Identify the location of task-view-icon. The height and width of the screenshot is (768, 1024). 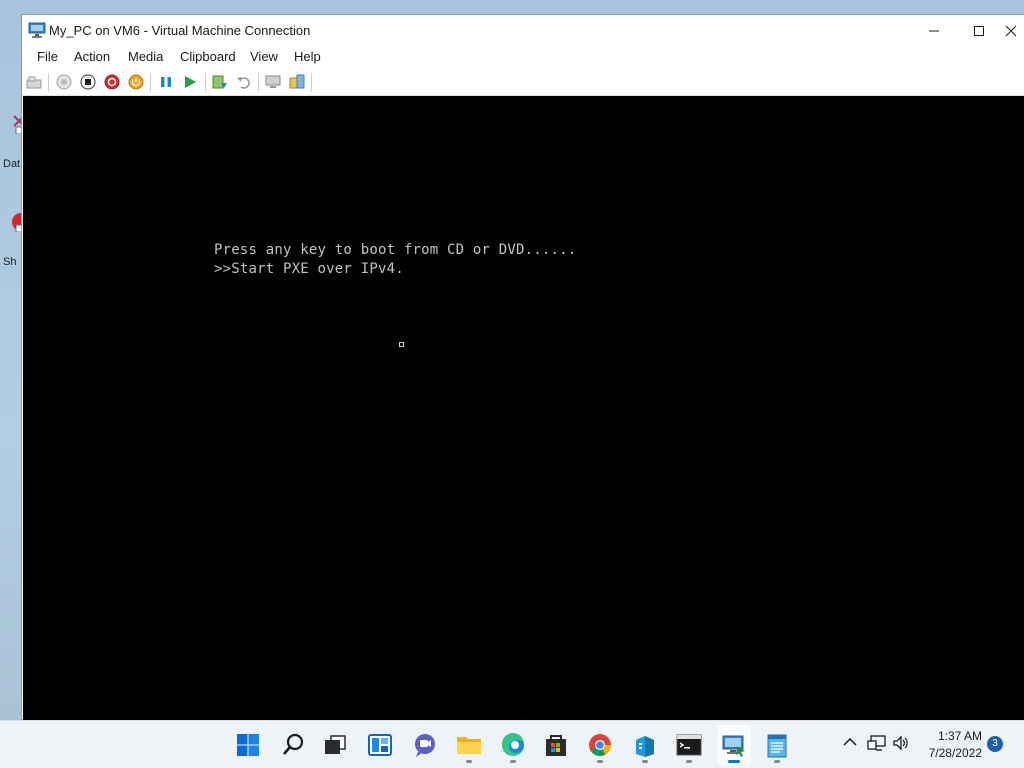
(335, 744).